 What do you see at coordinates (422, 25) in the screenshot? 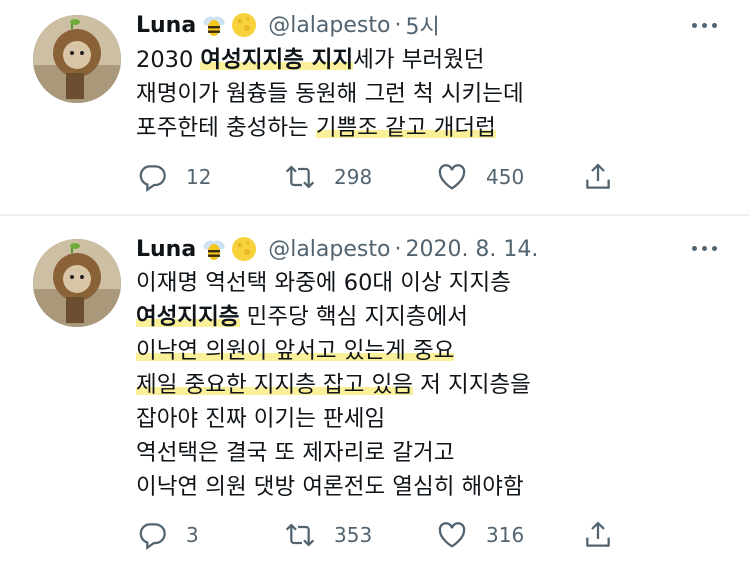
I see `timestamp: 5시` at bounding box center [422, 25].